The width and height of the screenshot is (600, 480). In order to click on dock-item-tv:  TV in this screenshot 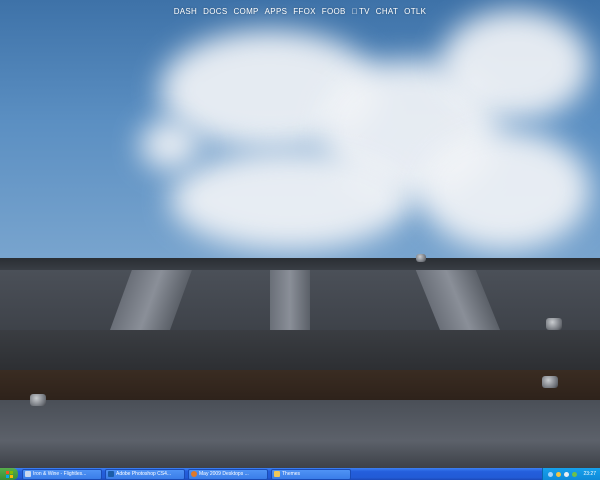, I will do `click(361, 13)`.